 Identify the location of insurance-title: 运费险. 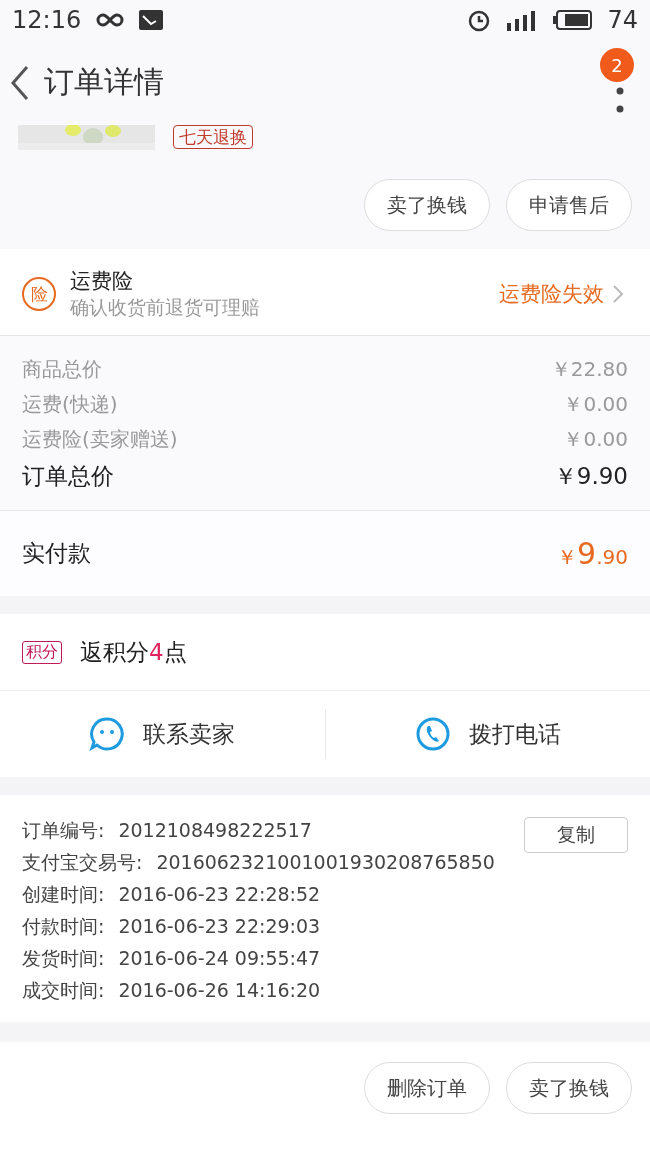
(102, 281).